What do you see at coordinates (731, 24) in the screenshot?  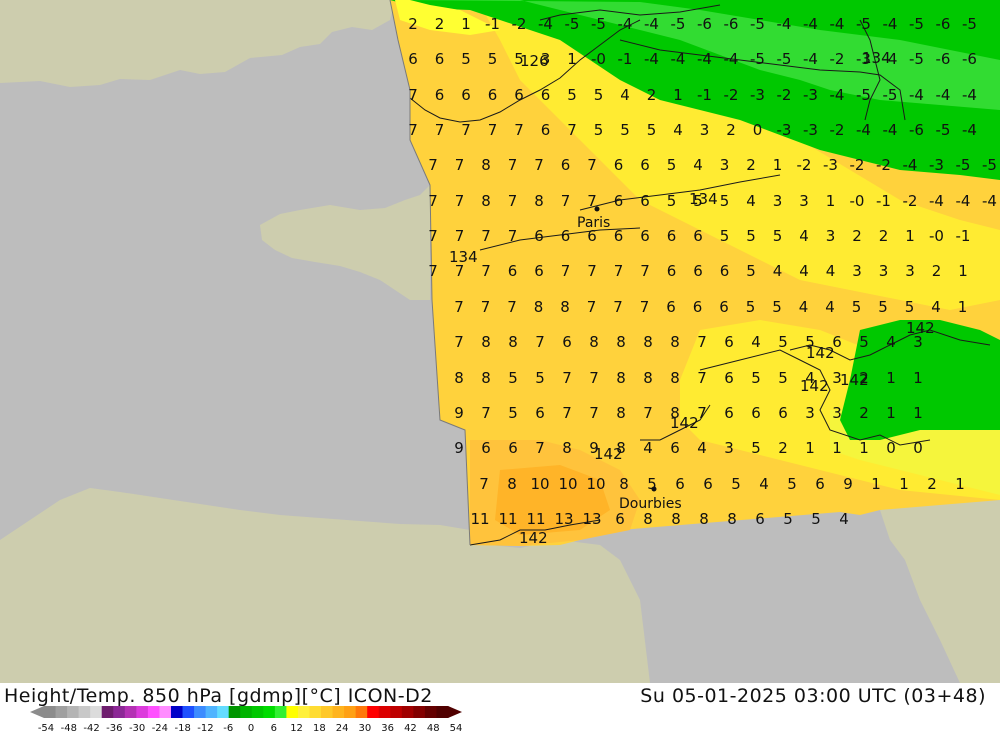 I see `grid-value: -6` at bounding box center [731, 24].